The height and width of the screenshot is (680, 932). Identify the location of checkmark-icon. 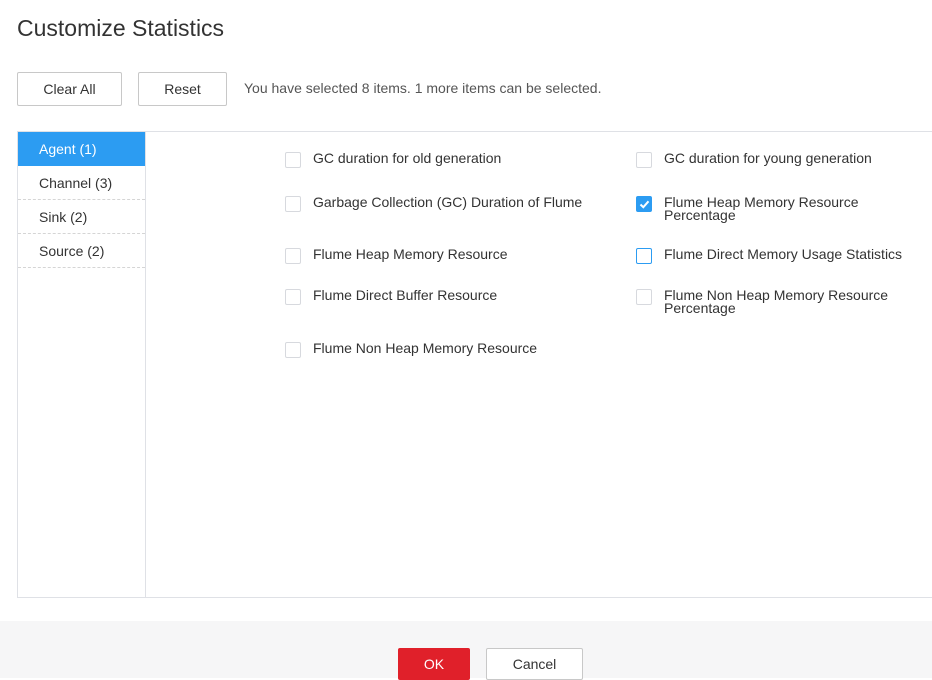
(644, 204).